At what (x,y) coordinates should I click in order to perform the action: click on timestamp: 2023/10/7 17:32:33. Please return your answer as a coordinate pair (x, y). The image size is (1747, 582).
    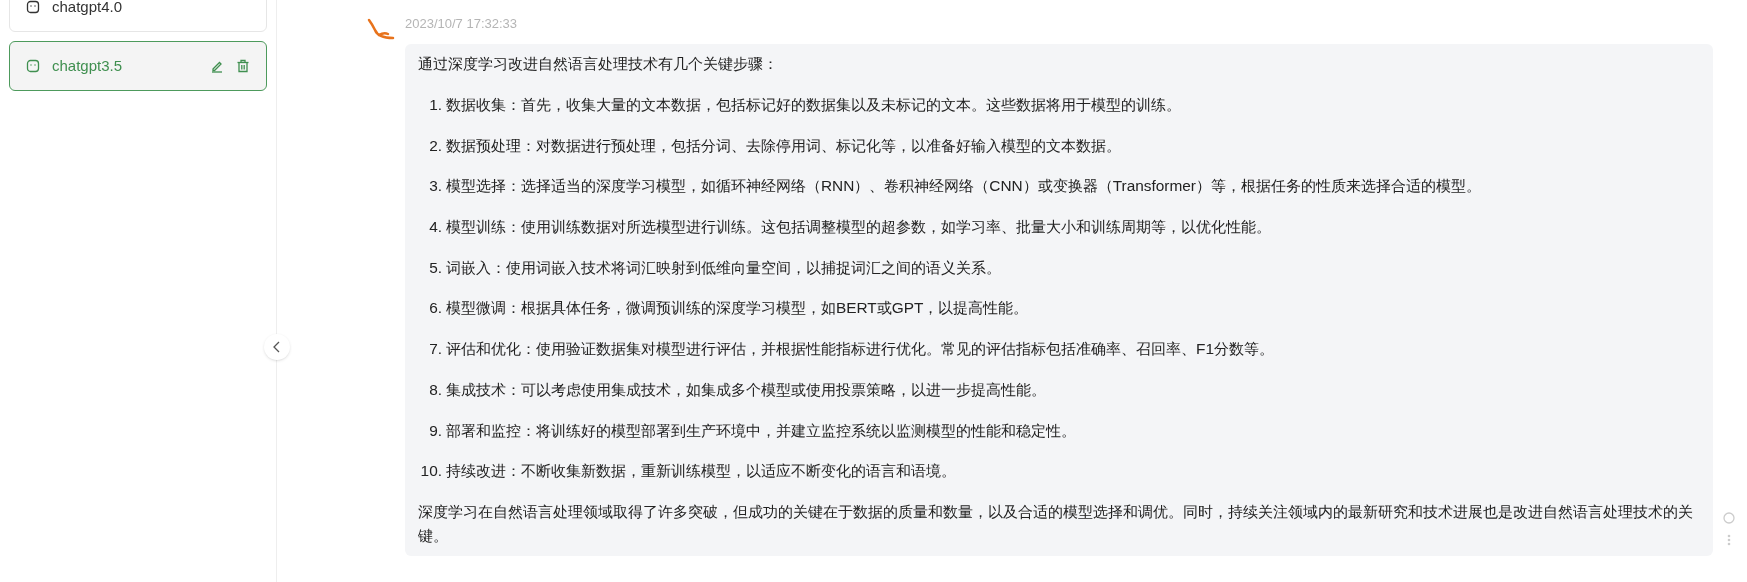
    Looking at the image, I should click on (462, 23).